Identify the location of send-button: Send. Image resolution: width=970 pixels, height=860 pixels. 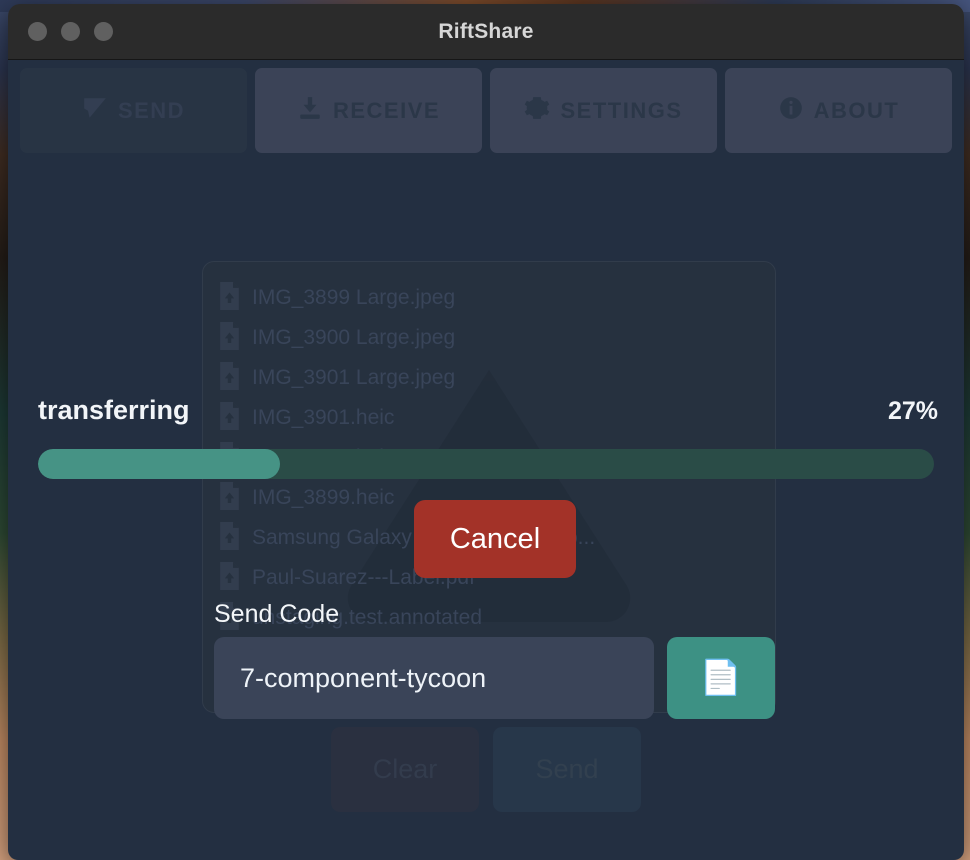
(567, 769).